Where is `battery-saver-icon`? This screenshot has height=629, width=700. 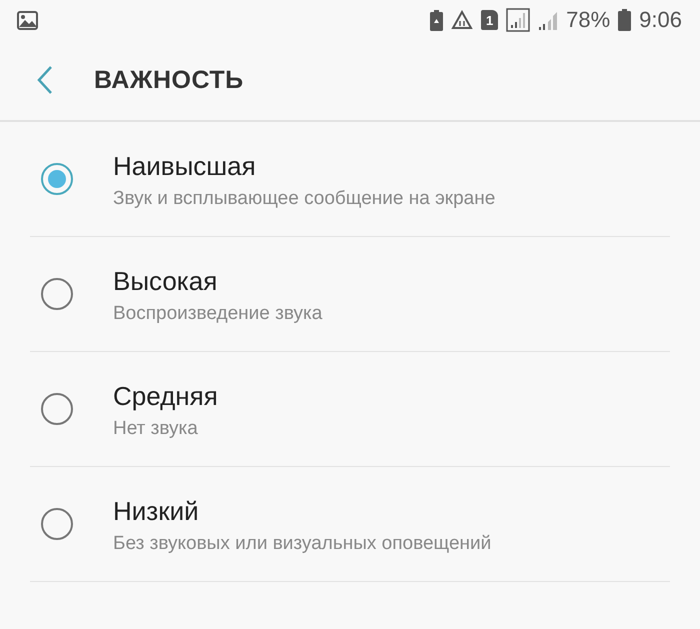 battery-saver-icon is located at coordinates (437, 20).